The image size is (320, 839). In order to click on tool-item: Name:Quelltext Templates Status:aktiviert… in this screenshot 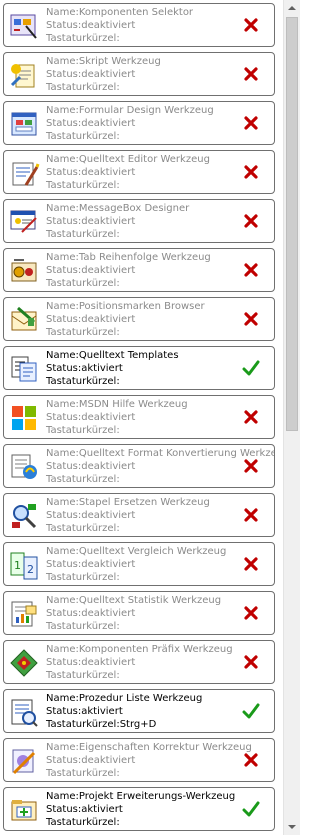, I will do `click(139, 368)`.